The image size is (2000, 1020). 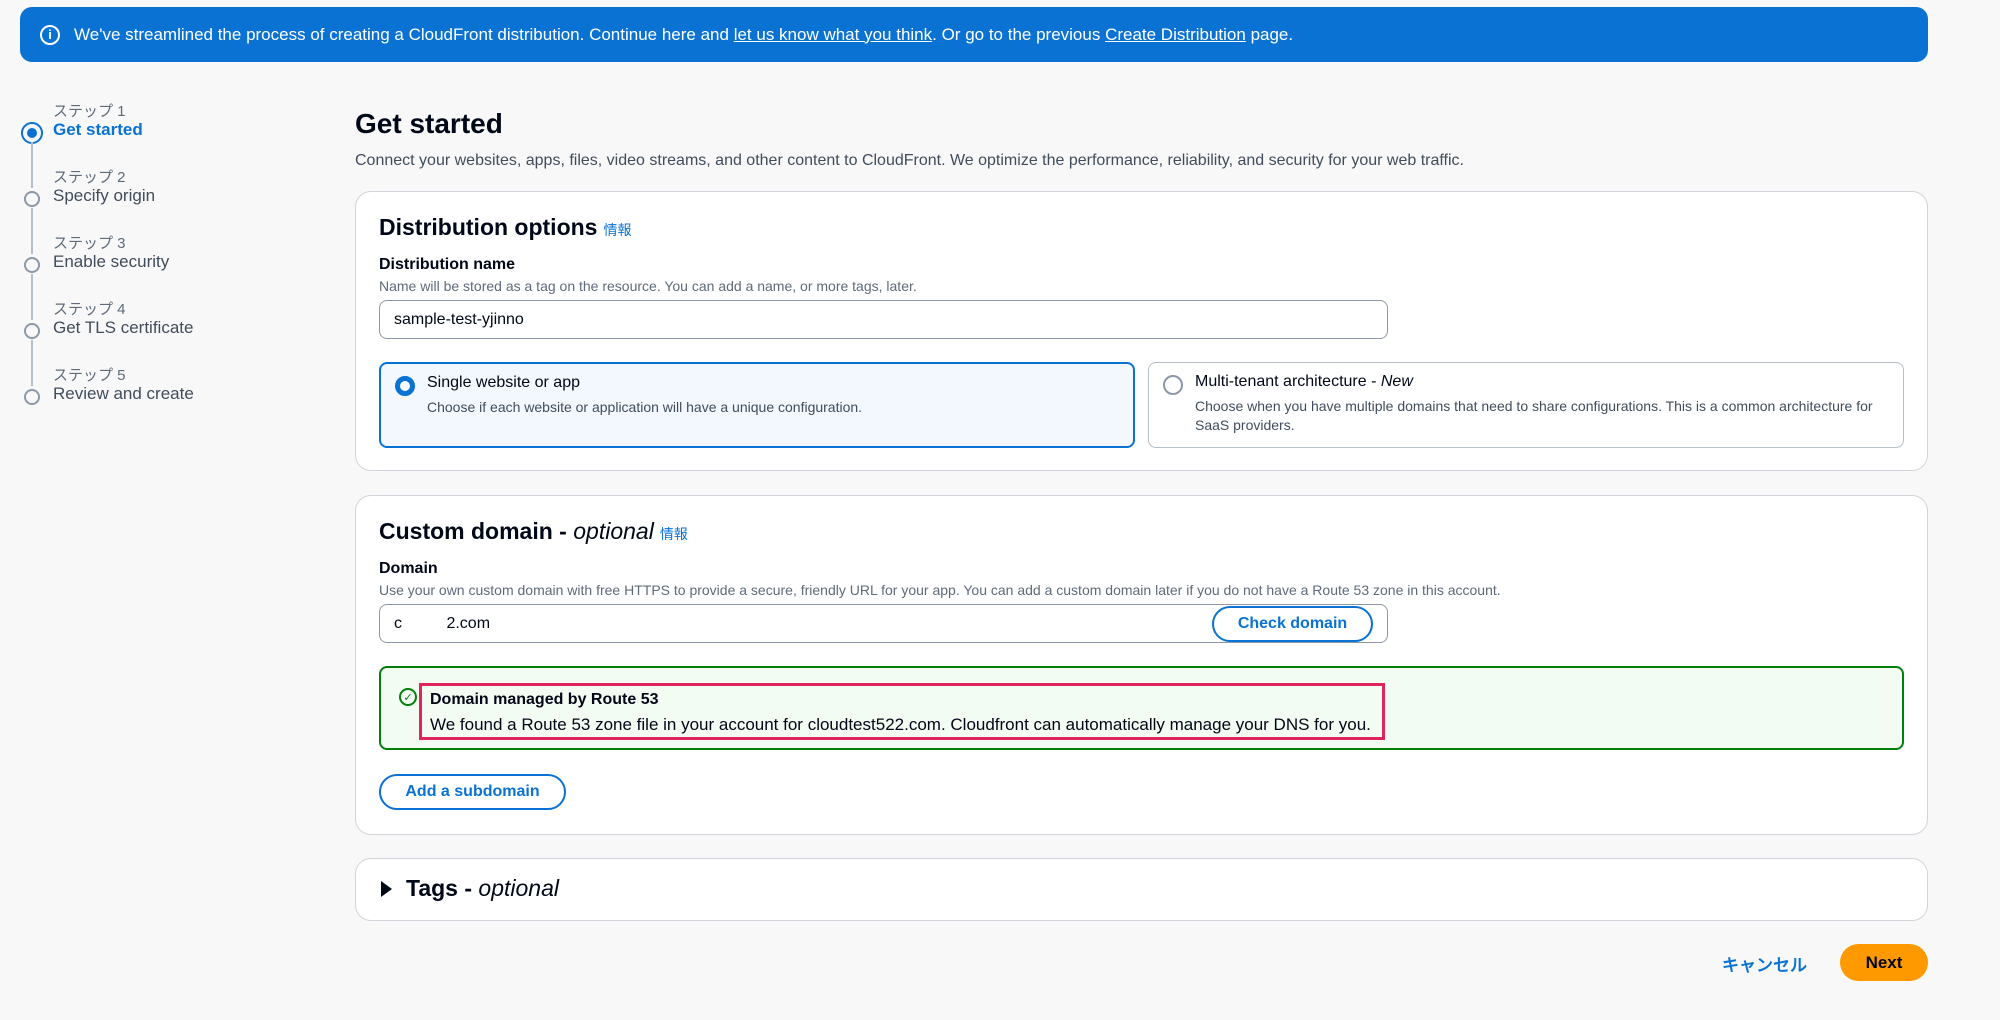 I want to click on info-icon: i, so click(x=50, y=34).